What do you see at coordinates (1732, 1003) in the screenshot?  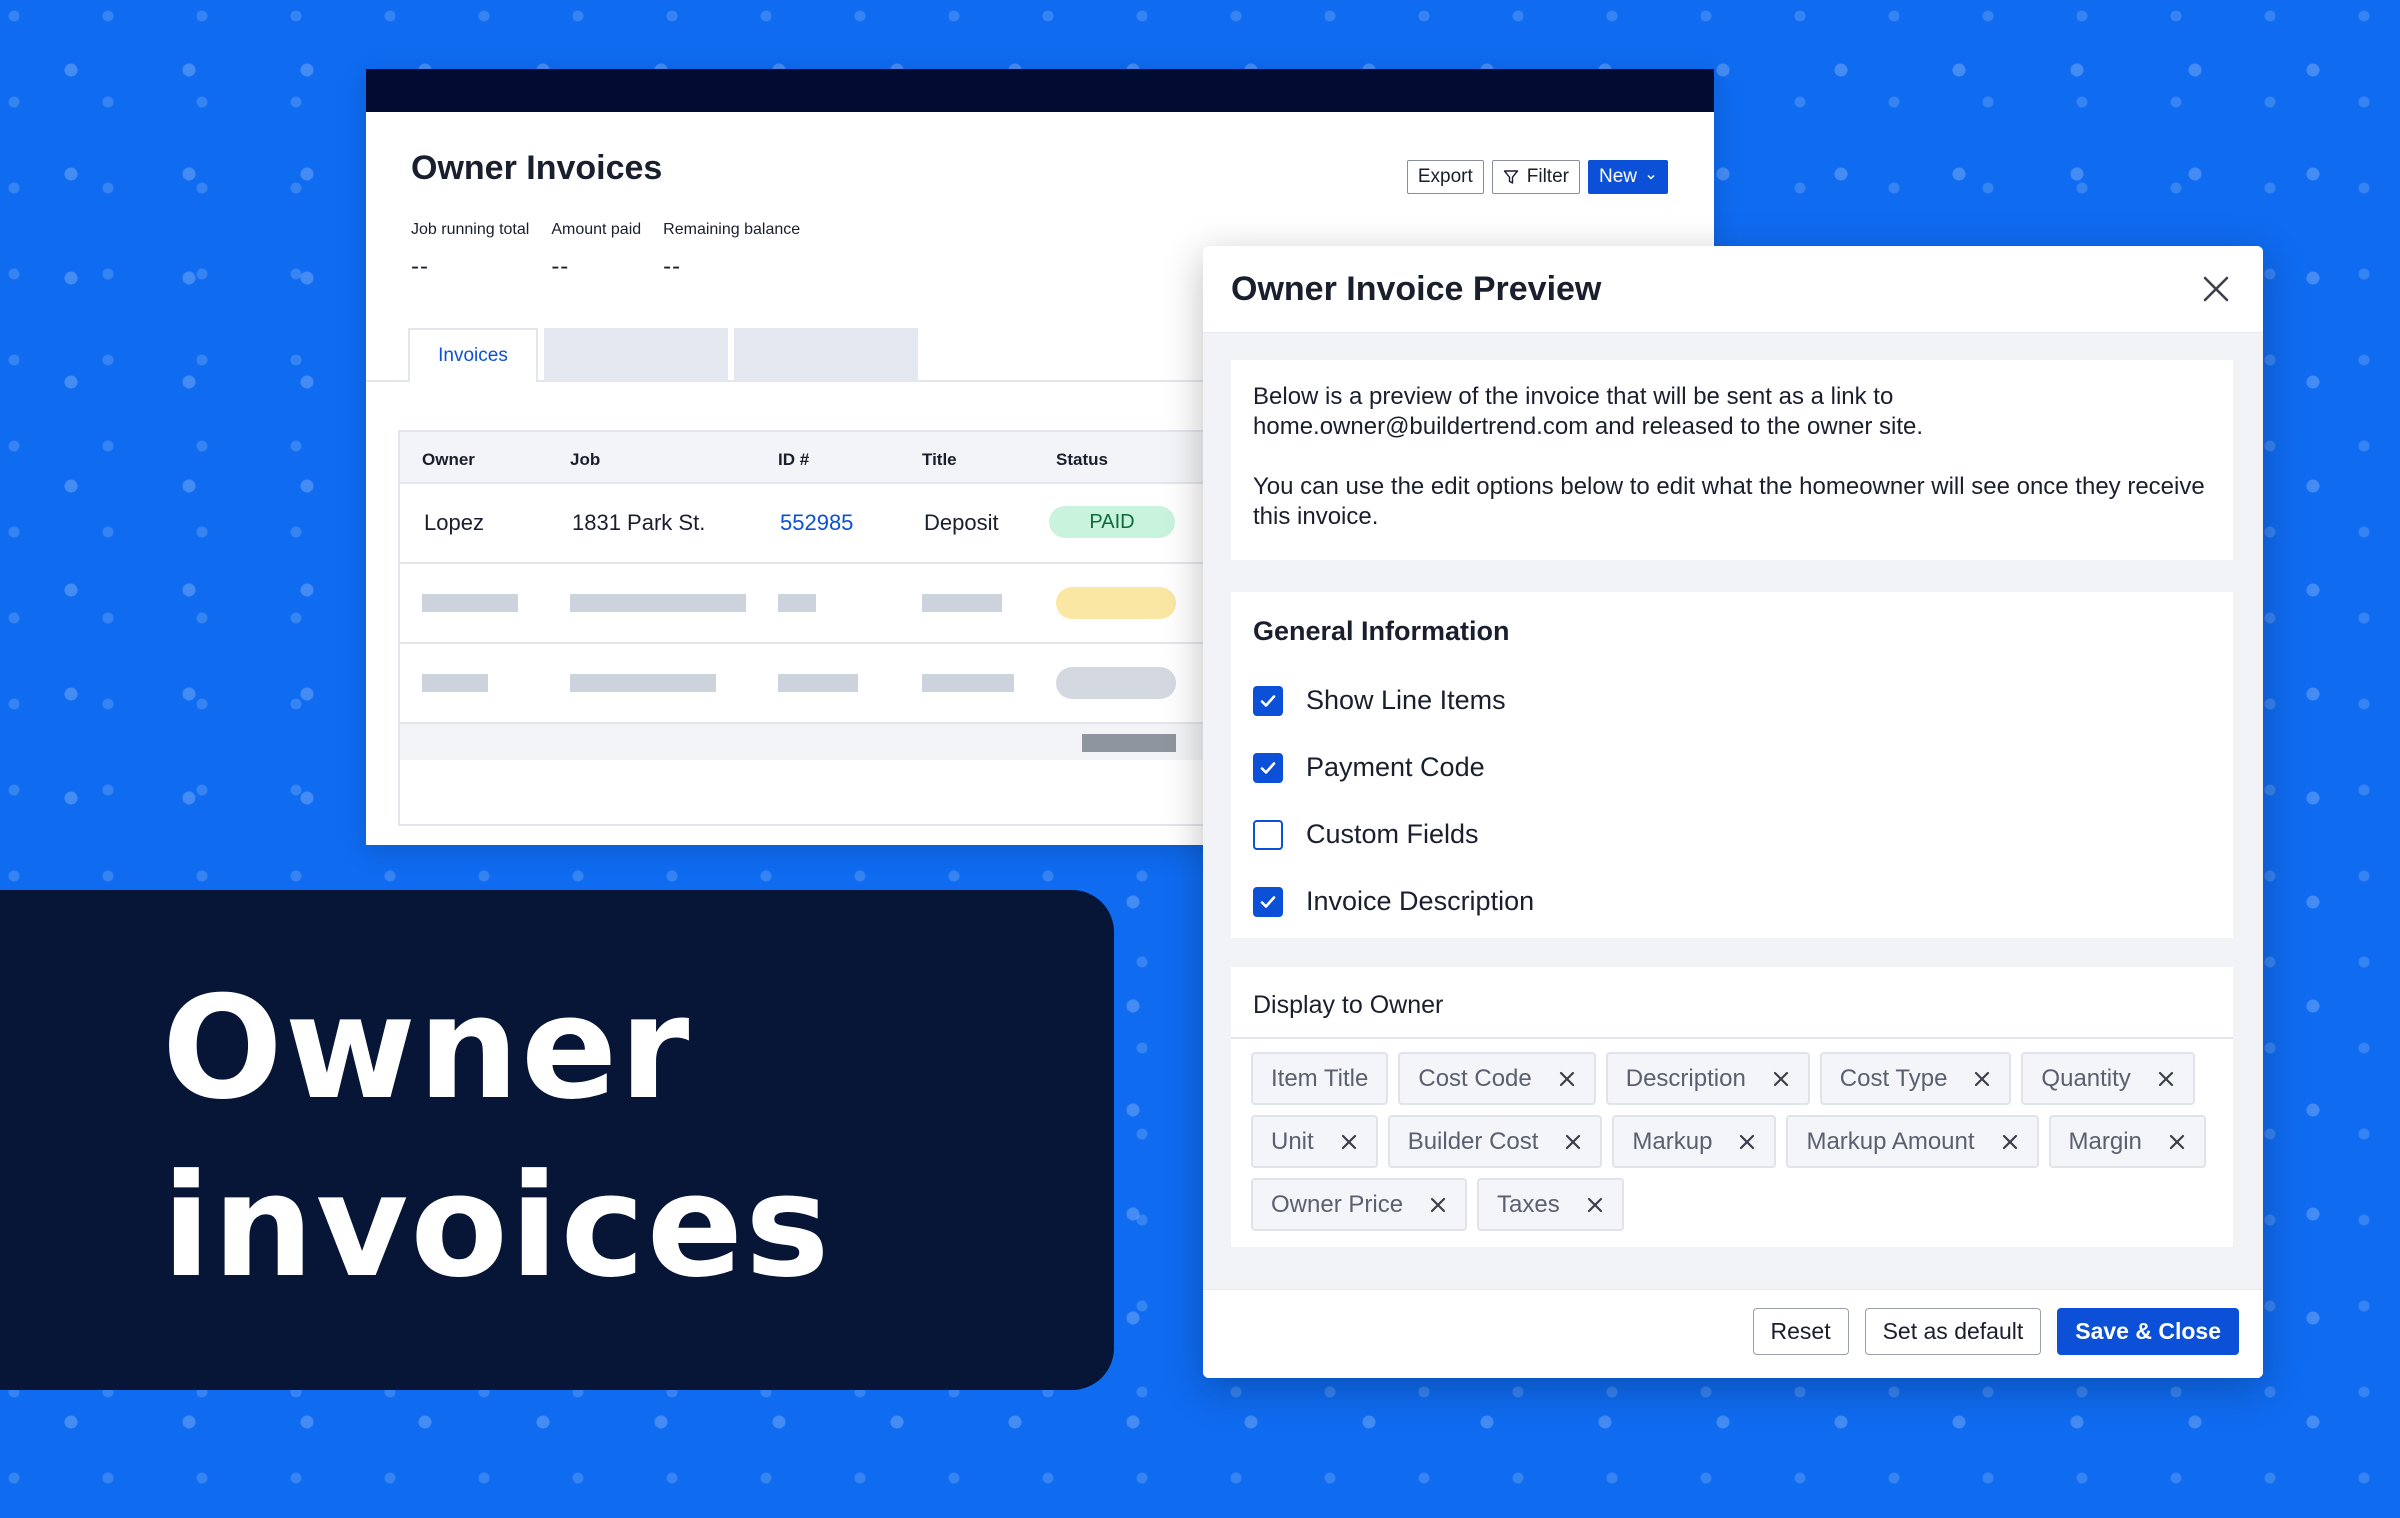 I see `section-title: Display to Owner` at bounding box center [1732, 1003].